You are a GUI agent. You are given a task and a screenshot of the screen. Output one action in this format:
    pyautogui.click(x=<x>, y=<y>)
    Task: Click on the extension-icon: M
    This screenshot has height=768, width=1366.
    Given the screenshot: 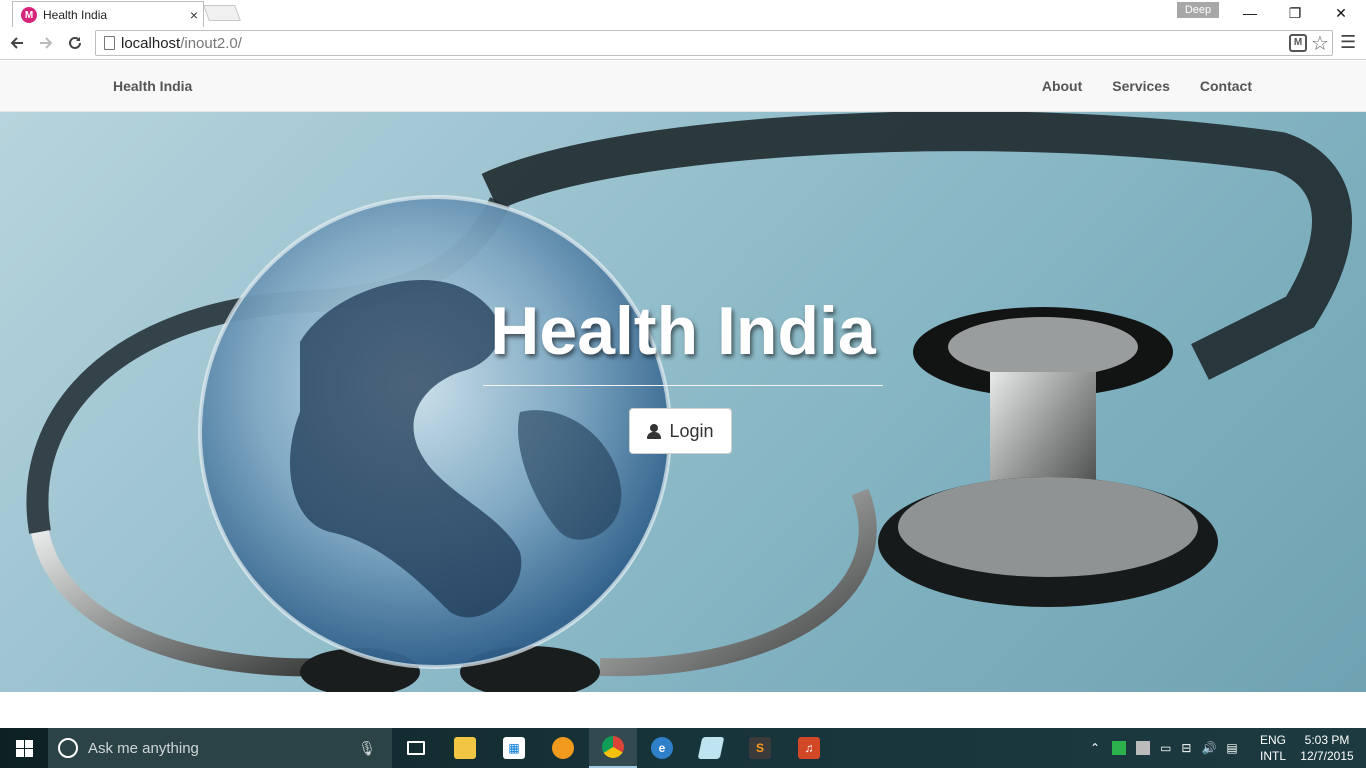 What is the action you would take?
    pyautogui.click(x=1298, y=43)
    